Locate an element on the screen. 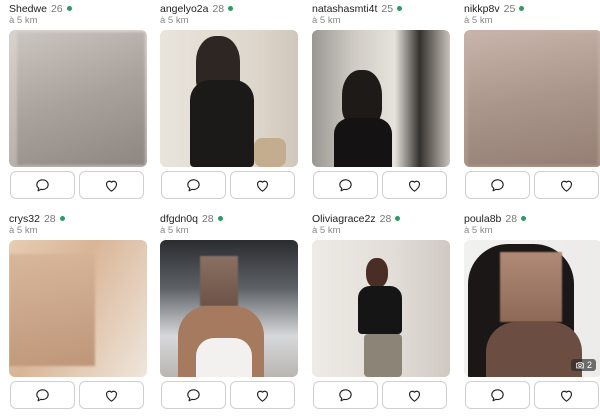  profile-name: nikkp8v 25 is located at coordinates (494, 9).